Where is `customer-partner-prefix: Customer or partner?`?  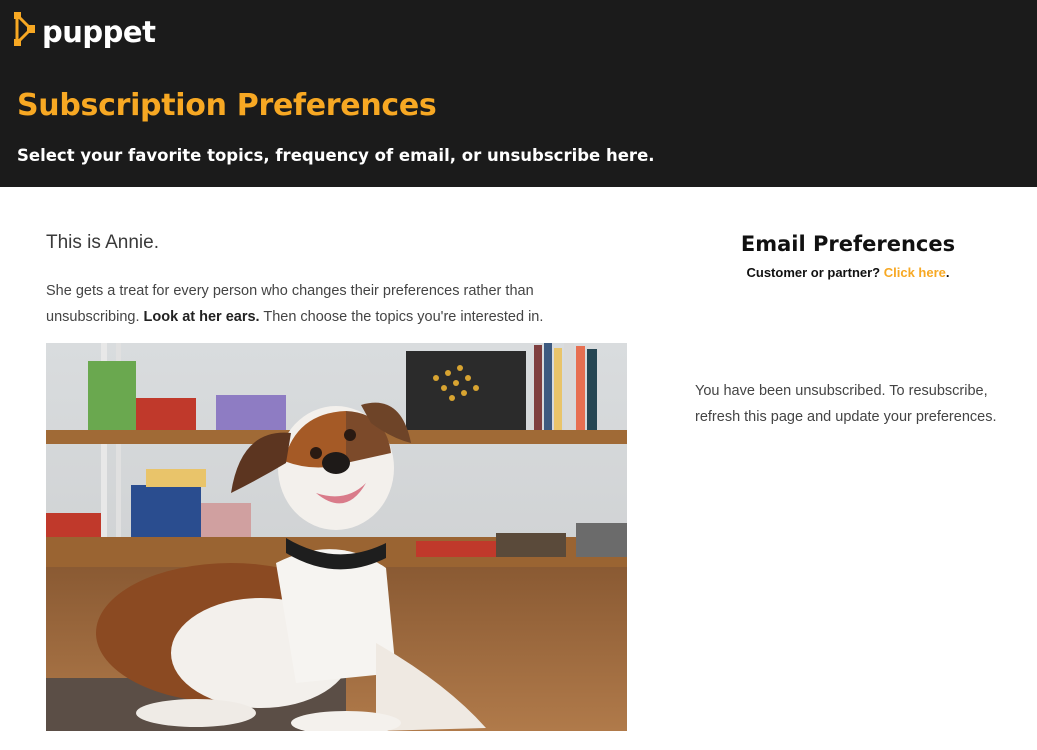 customer-partner-prefix: Customer or partner? is located at coordinates (815, 272).